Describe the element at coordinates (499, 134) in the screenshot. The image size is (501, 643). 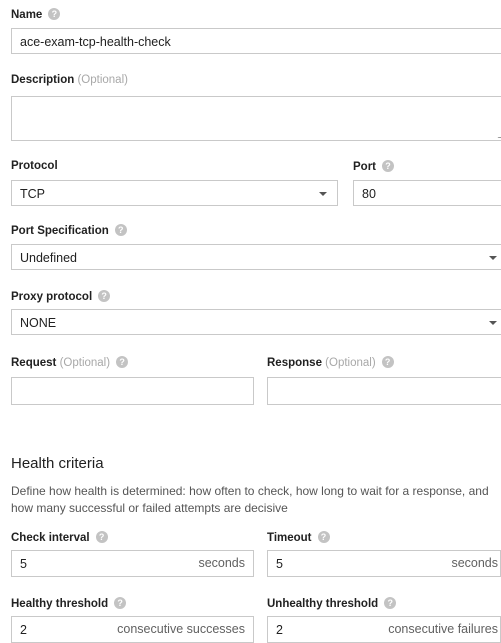
I see `resize-handle-icon` at that location.